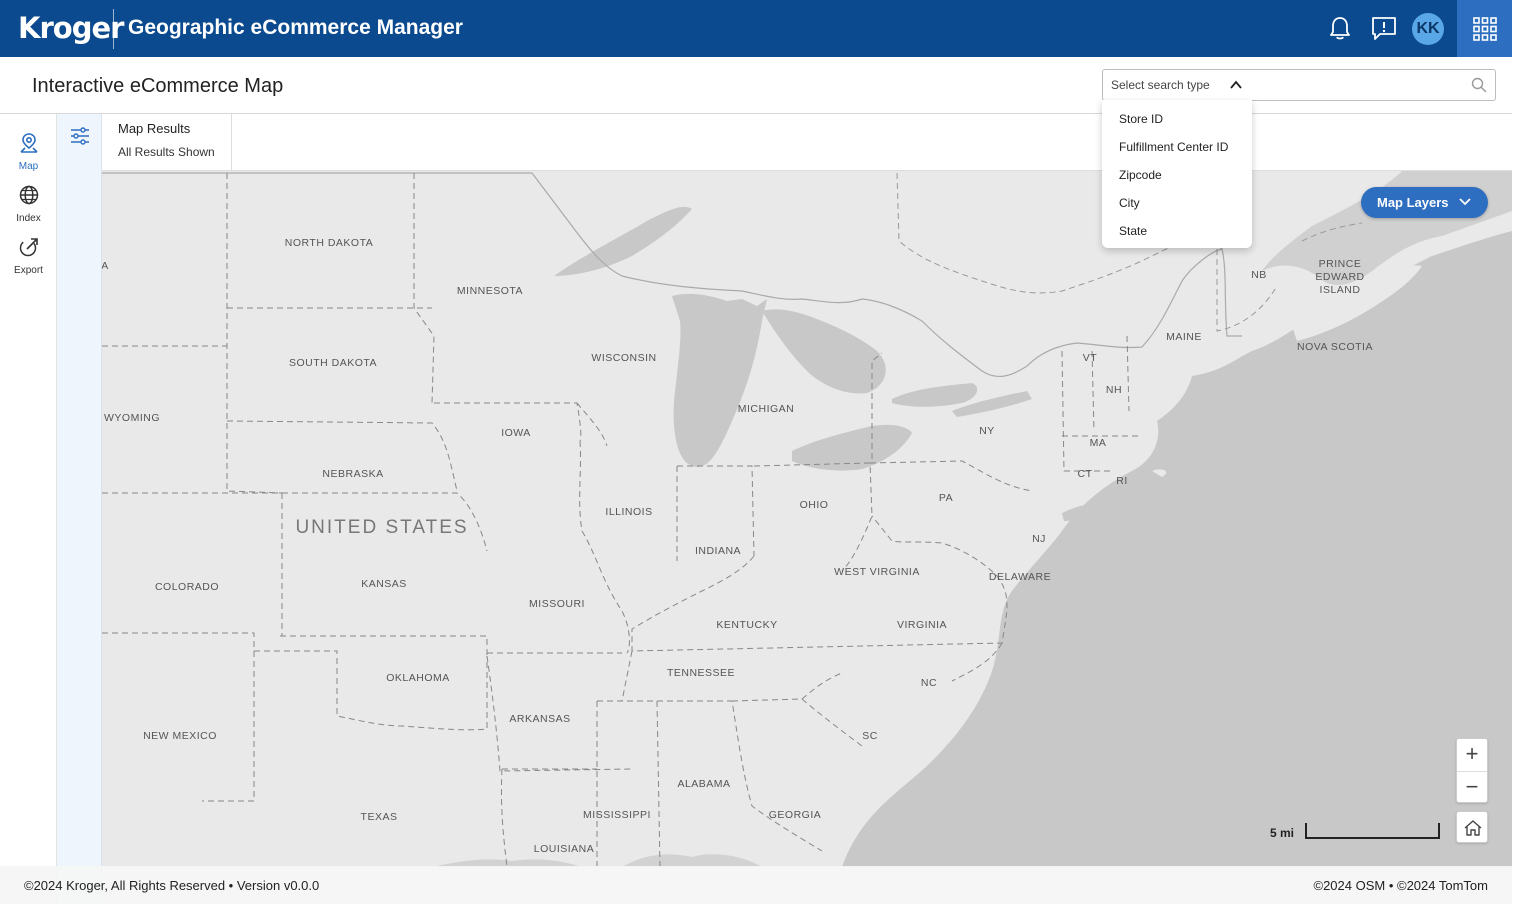 The width and height of the screenshot is (1520, 904). I want to click on state-label: WYOMING, so click(132, 418).